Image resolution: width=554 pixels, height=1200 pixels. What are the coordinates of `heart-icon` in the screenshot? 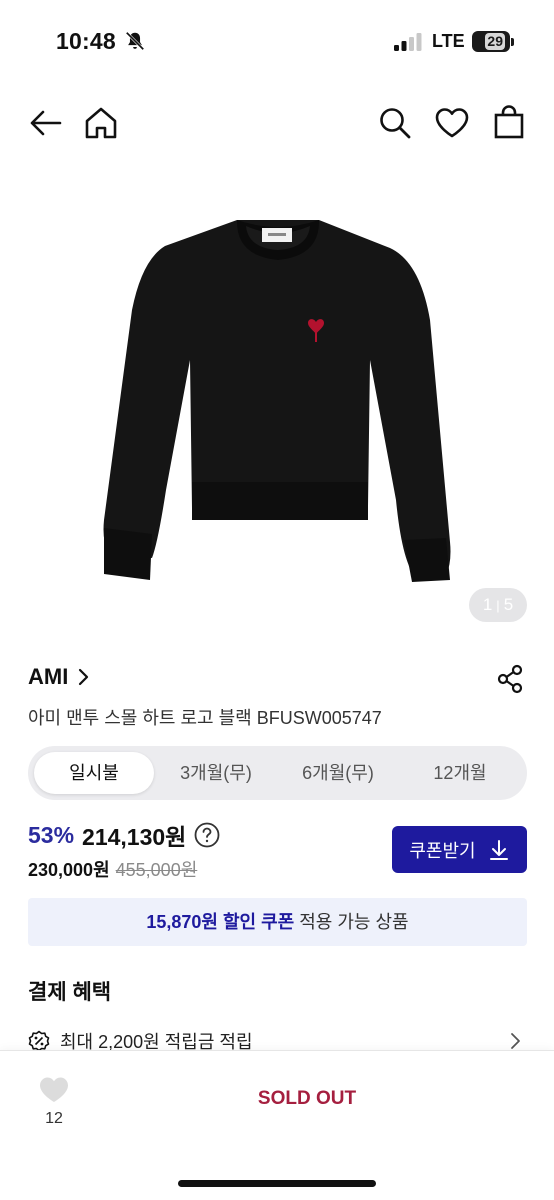 It's located at (452, 123).